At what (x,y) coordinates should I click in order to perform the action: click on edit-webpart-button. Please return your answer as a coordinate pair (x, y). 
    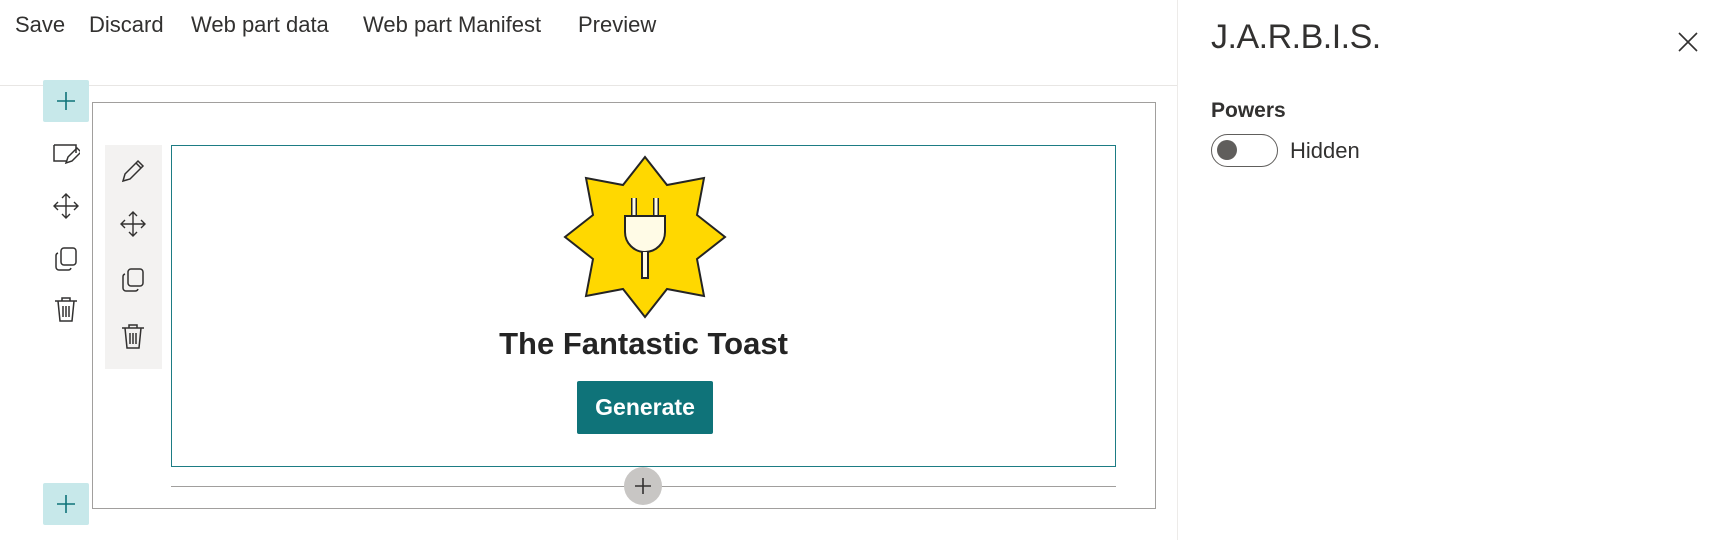
    Looking at the image, I should click on (133, 171).